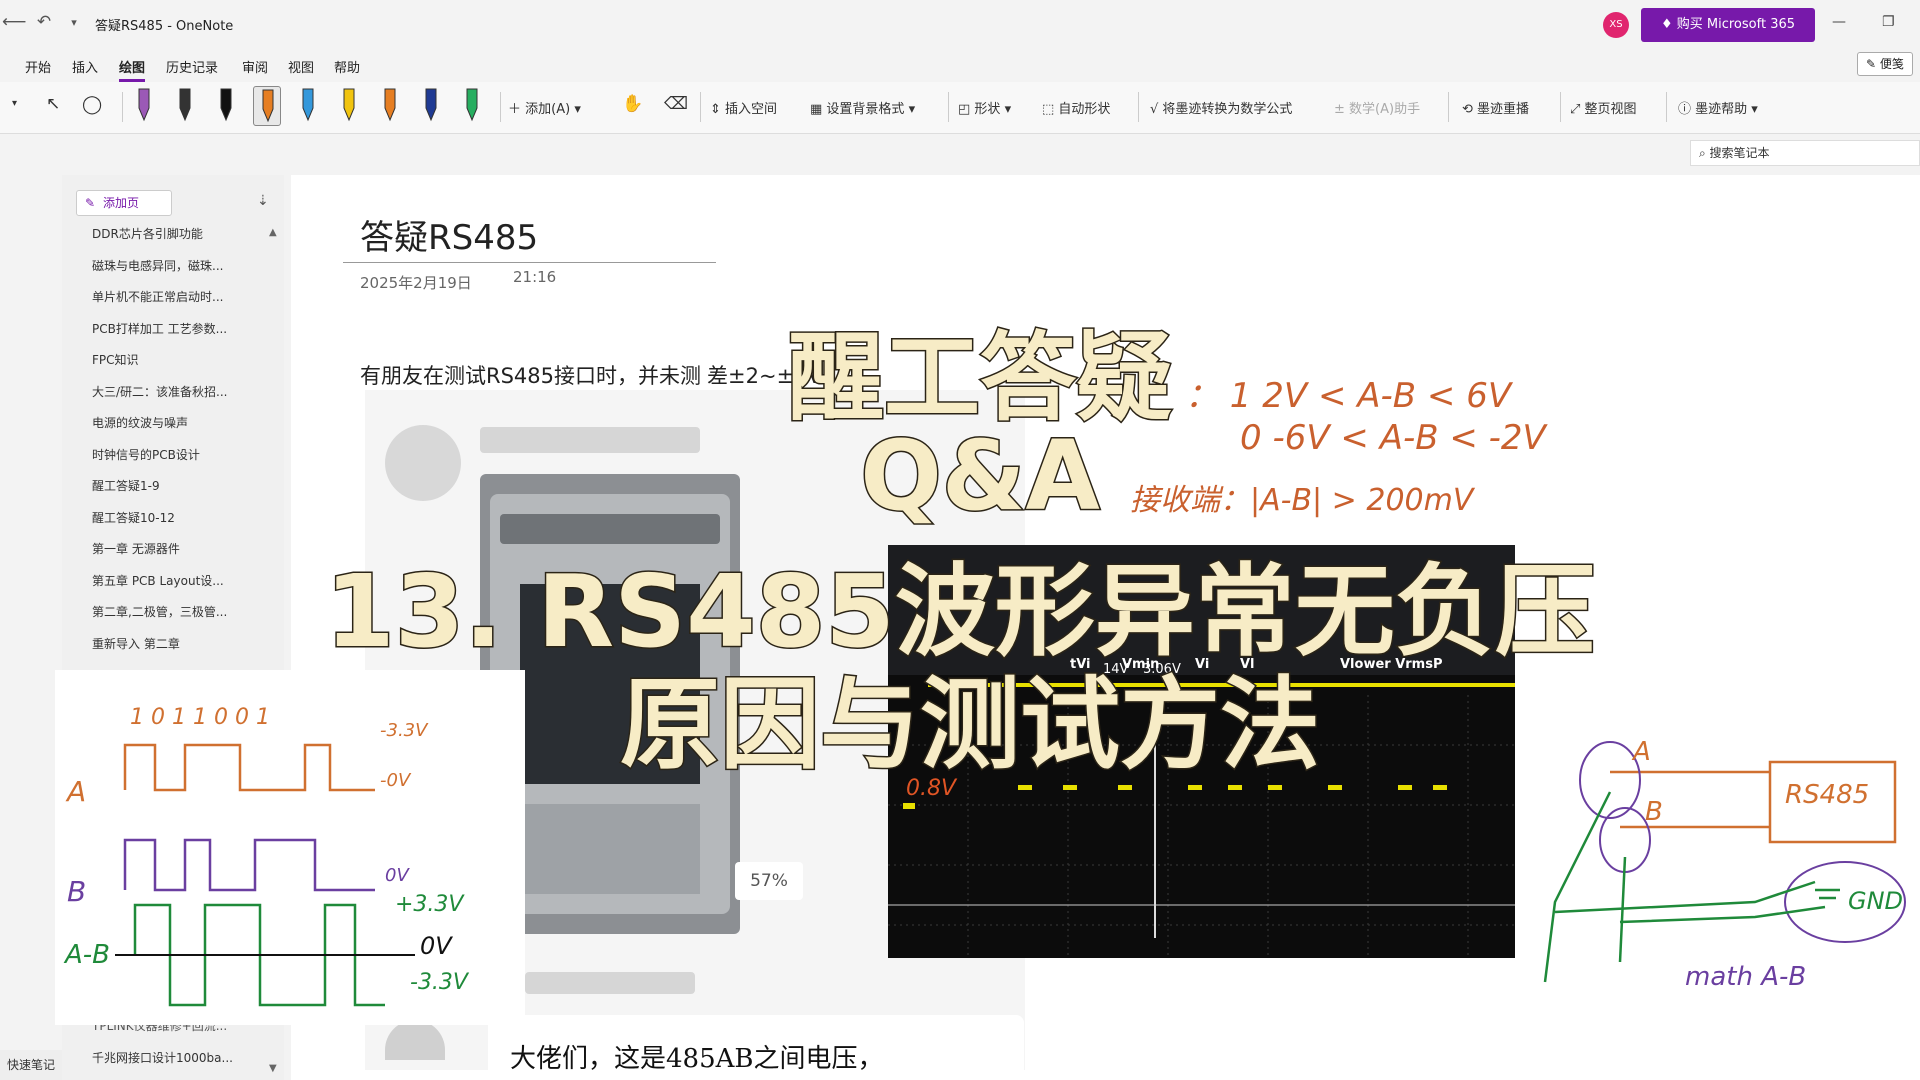 Image resolution: width=1920 pixels, height=1080 pixels. What do you see at coordinates (1746, 977) in the screenshot?
I see `handwriting-math-label: math A-B` at bounding box center [1746, 977].